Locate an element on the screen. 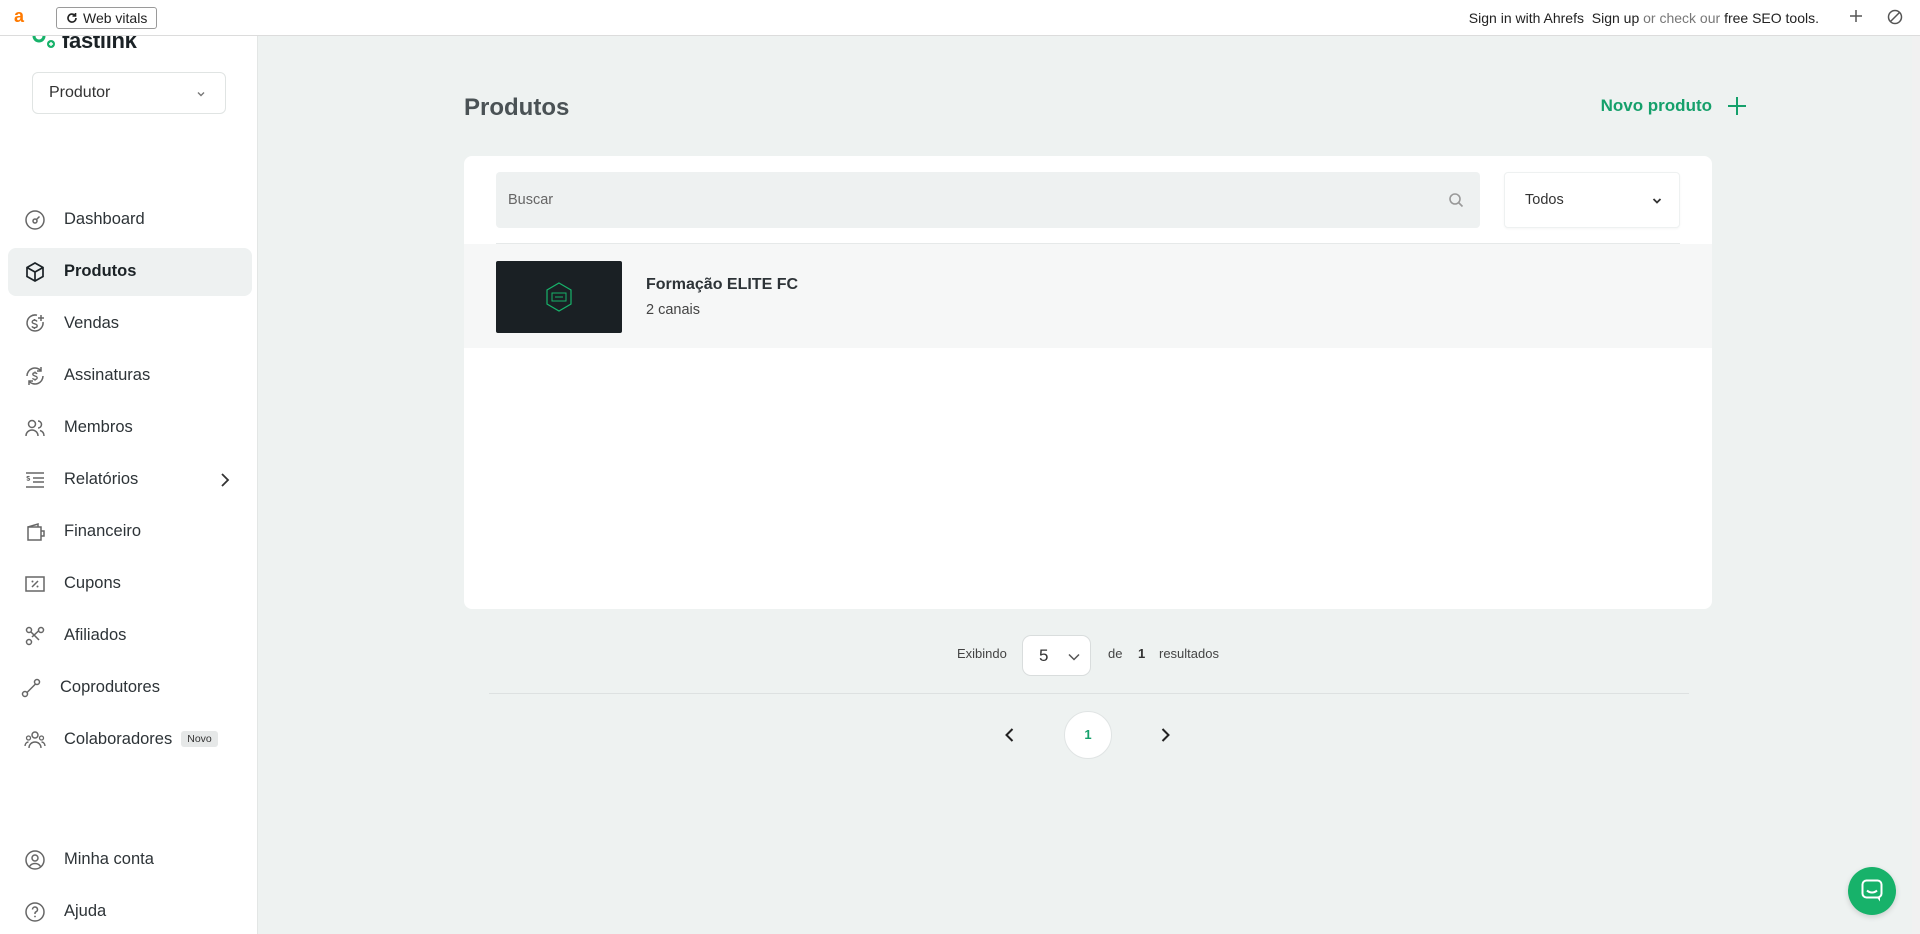 This screenshot has height=934, width=1920. product-logo-icon is located at coordinates (559, 297).